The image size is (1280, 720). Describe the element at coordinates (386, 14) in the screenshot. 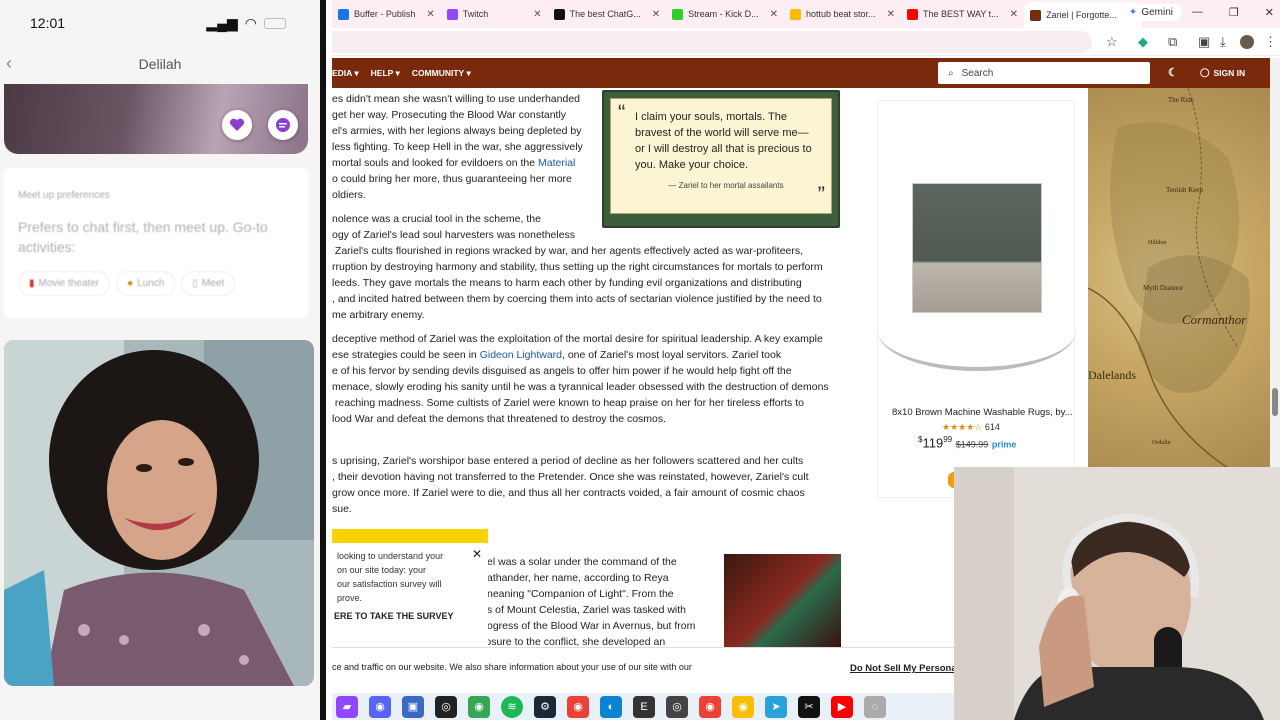

I see `tab-buffer: Buffer - Publish ✕` at that location.